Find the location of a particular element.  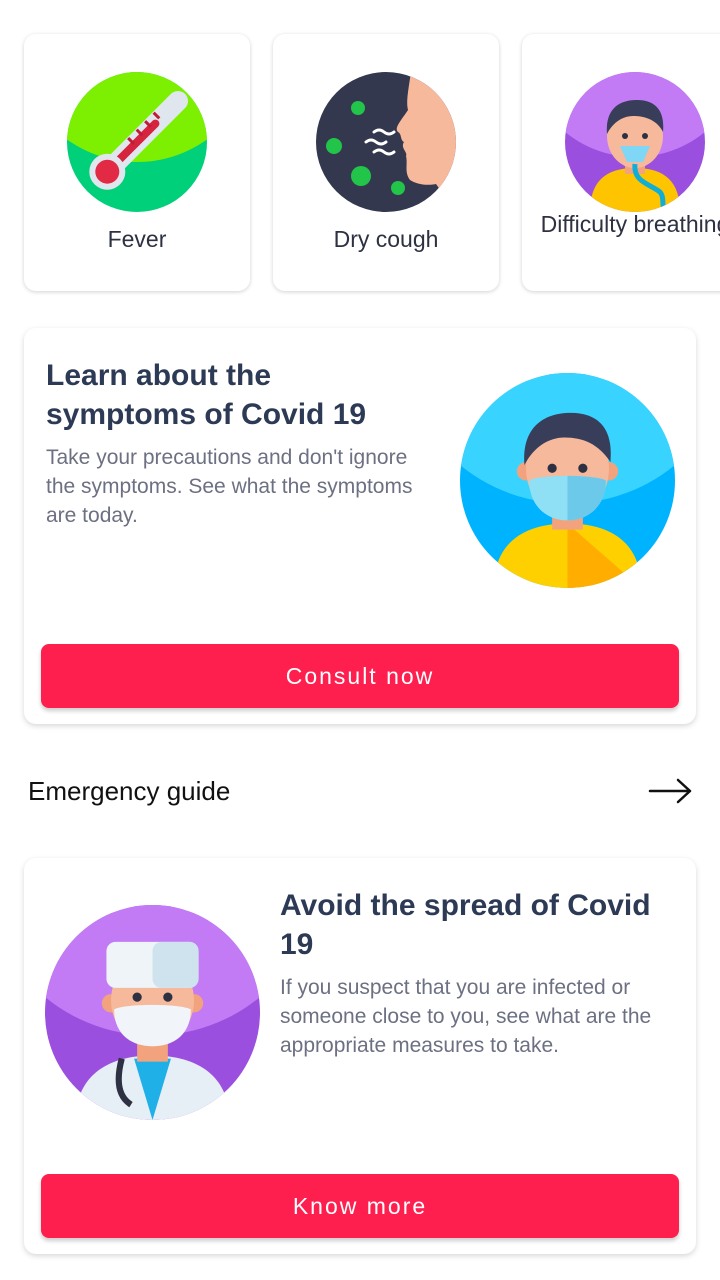

spread-card-title: Avoid the spread of Covid 19 is located at coordinates (465, 925).